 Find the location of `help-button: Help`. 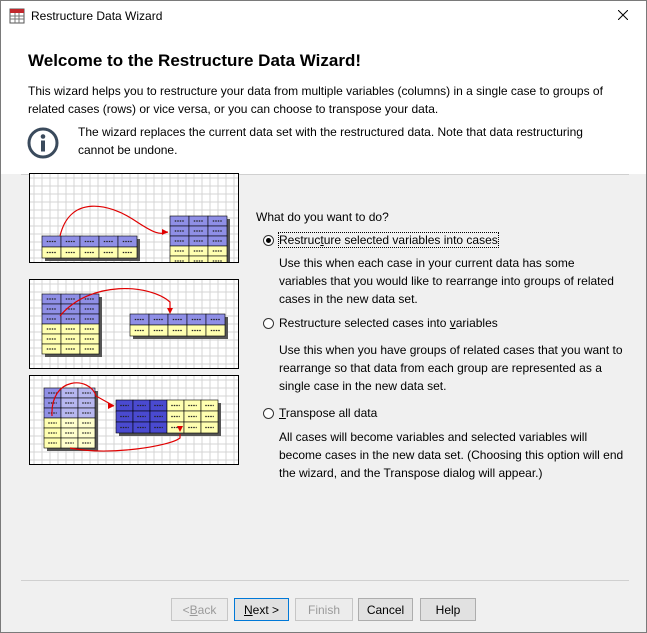

help-button: Help is located at coordinates (448, 609).